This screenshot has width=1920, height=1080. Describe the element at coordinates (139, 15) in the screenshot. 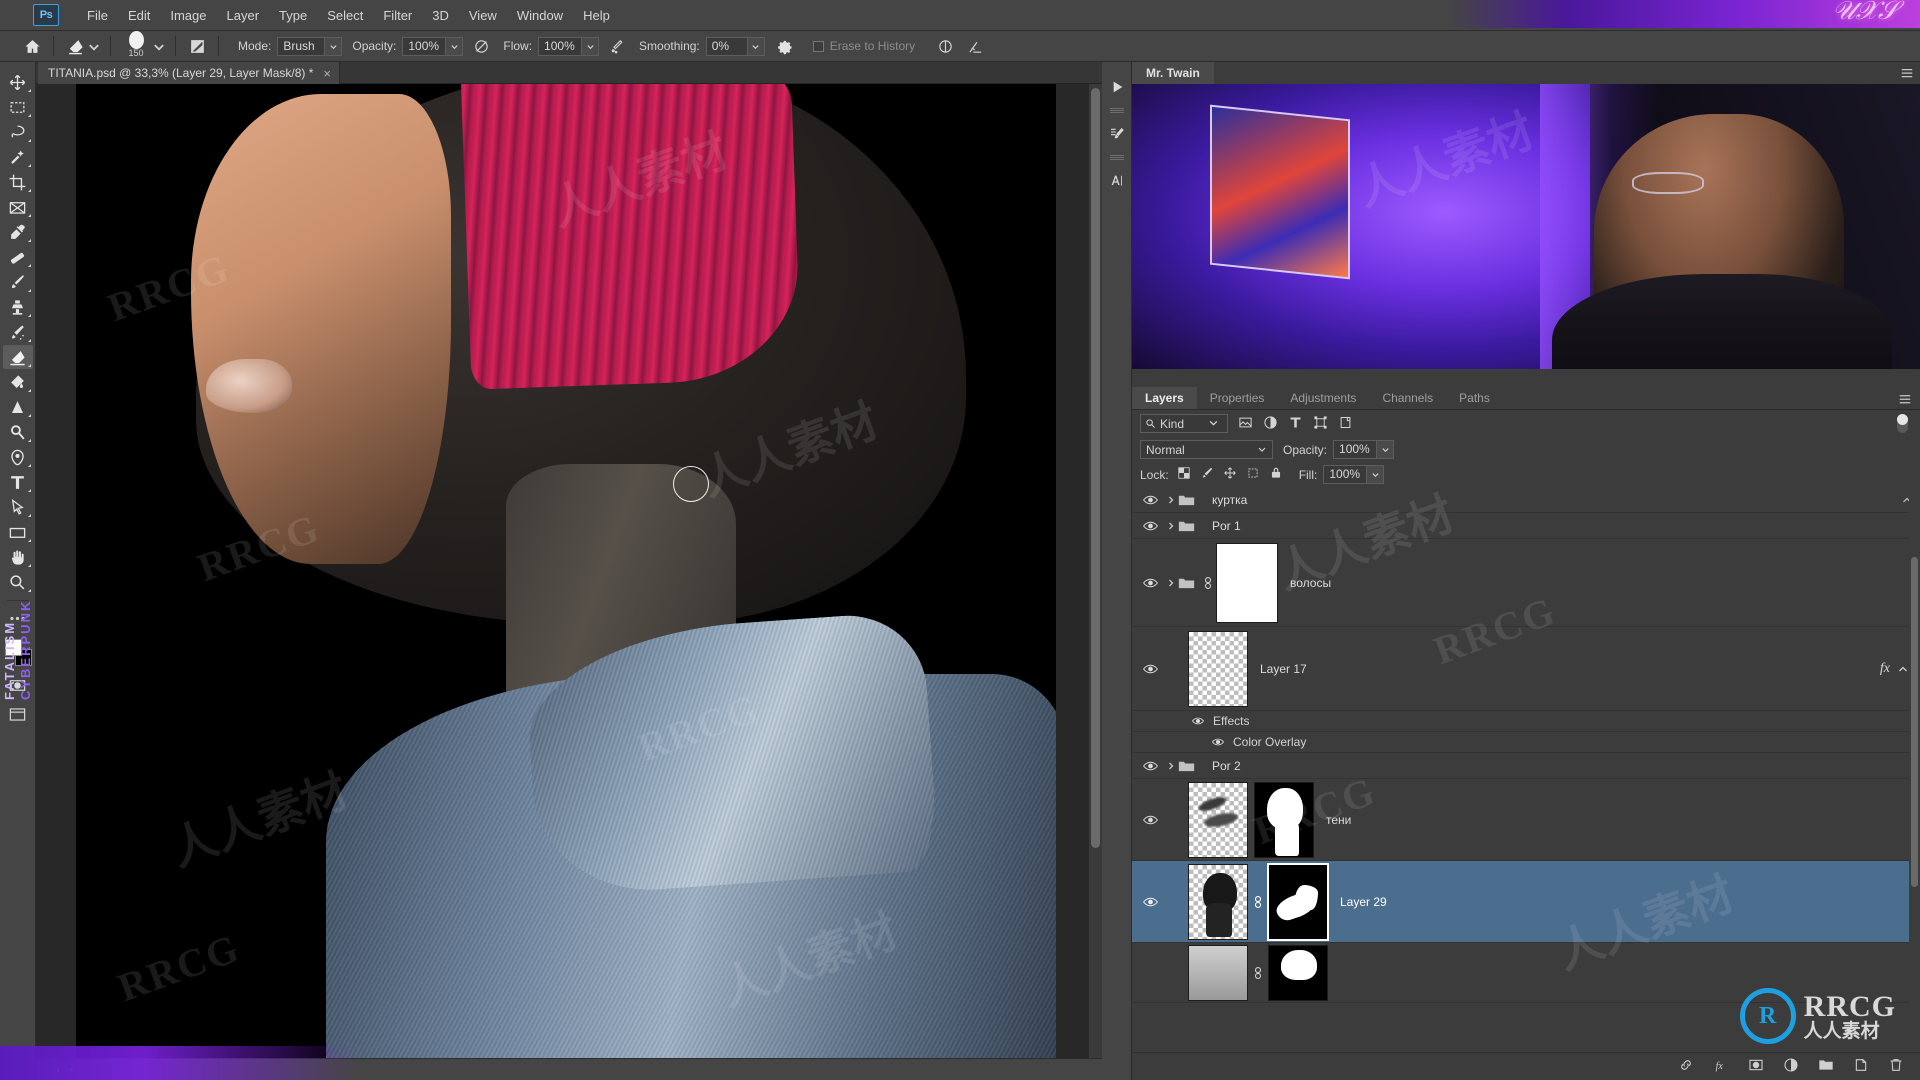

I see `menu-edit: Edit` at that location.